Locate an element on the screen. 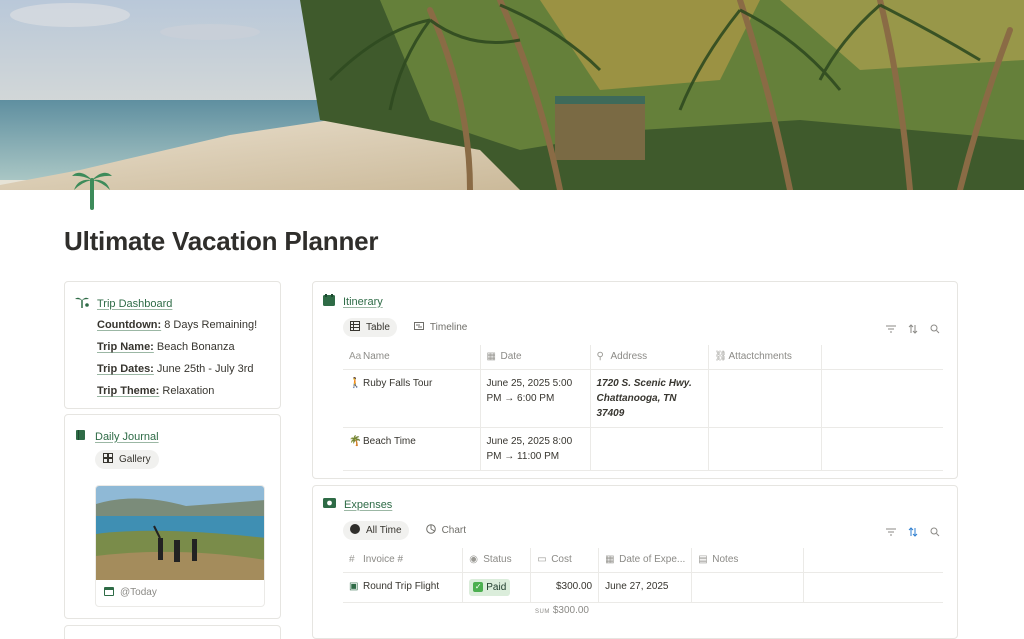  cell-cost: $300.00 is located at coordinates (564, 587).